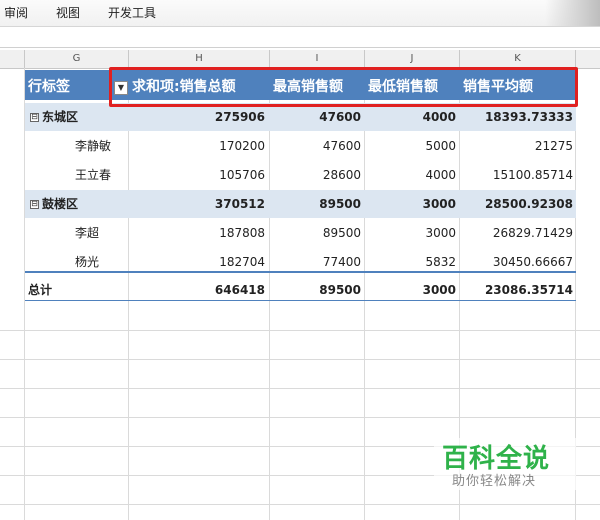  I want to click on detail-avg: 26829.71429, so click(516, 233).